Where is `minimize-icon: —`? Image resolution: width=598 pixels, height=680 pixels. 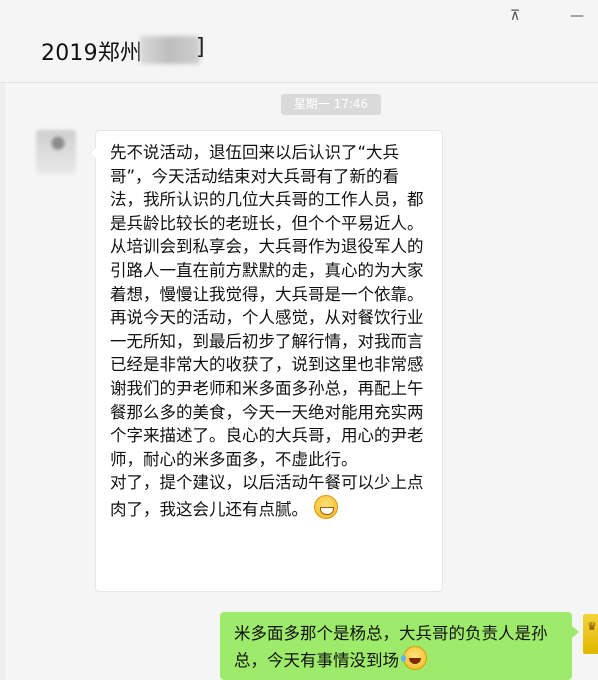
minimize-icon: — is located at coordinates (577, 16).